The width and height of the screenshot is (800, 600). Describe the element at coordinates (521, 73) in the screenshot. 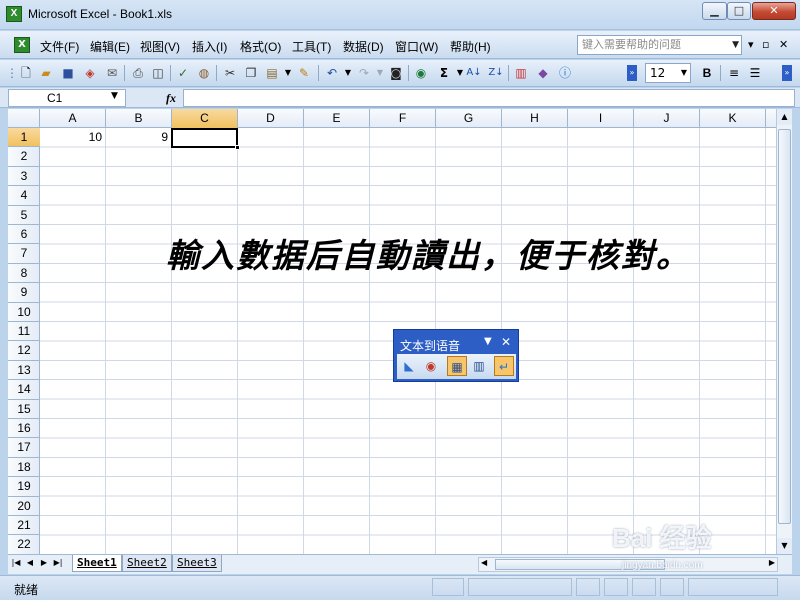

I see `chart-wizard-icon: ▥` at that location.